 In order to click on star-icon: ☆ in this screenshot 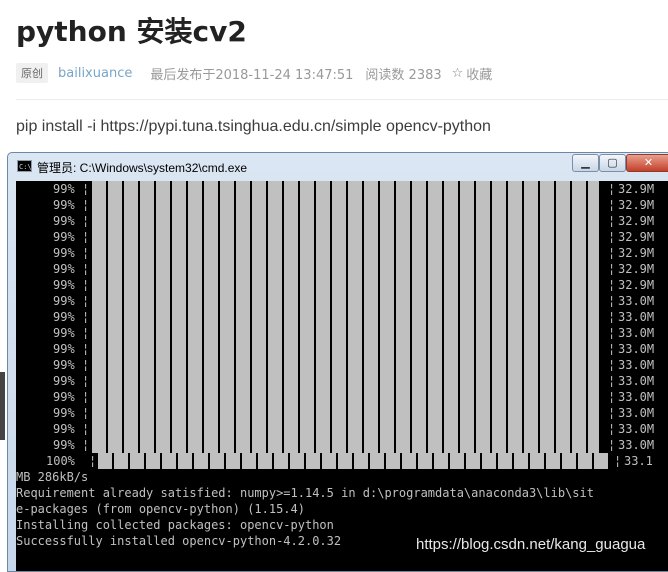, I will do `click(458, 73)`.